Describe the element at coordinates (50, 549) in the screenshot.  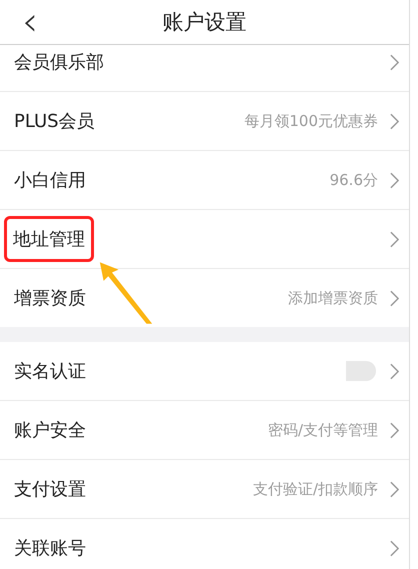
I see `row-label: 关联账号` at that location.